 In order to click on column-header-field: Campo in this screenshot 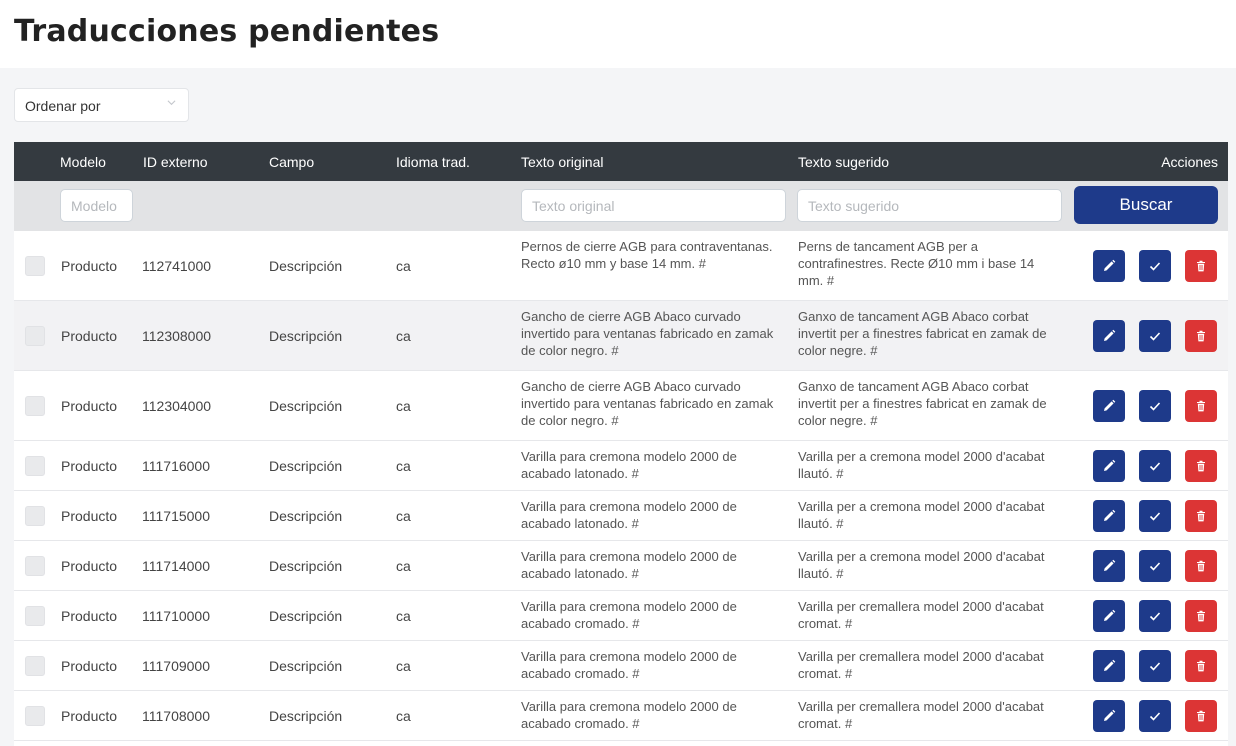, I will do `click(291, 162)`.